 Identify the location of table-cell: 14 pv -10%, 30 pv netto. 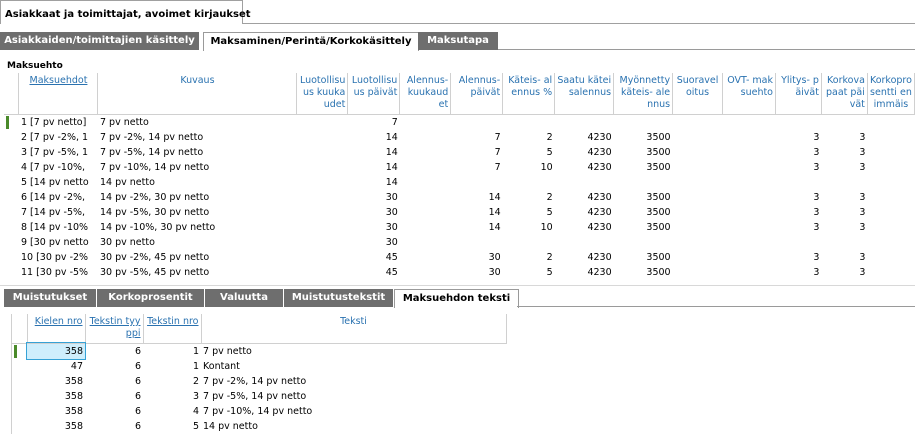
(197, 227).